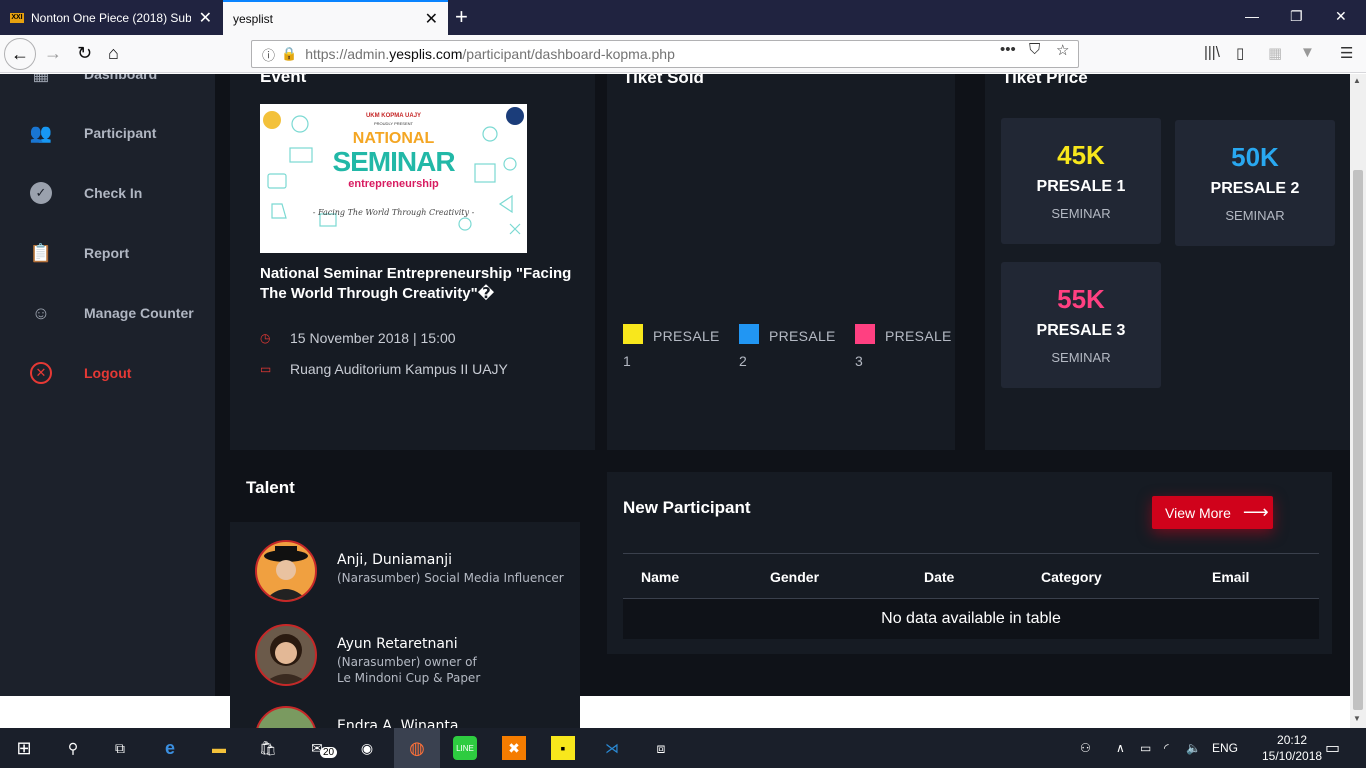 The image size is (1366, 768). Describe the element at coordinates (121, 78) in the screenshot. I see `sidebar-item-label: Dashboard` at that location.